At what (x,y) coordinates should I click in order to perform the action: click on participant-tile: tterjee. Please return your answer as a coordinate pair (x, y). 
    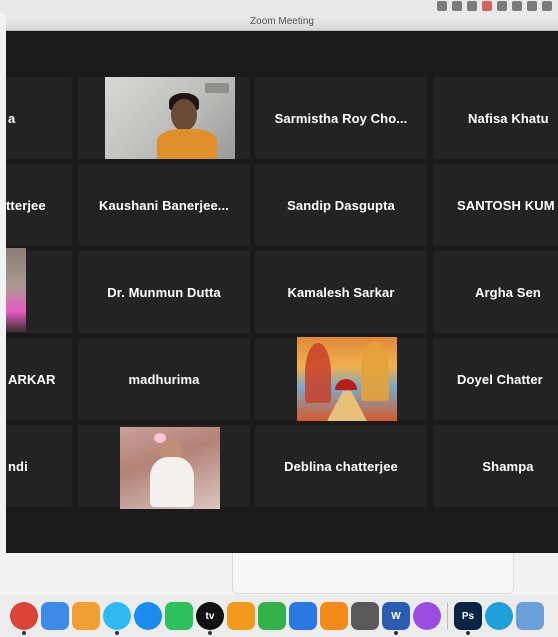
    Looking at the image, I should click on (39, 205).